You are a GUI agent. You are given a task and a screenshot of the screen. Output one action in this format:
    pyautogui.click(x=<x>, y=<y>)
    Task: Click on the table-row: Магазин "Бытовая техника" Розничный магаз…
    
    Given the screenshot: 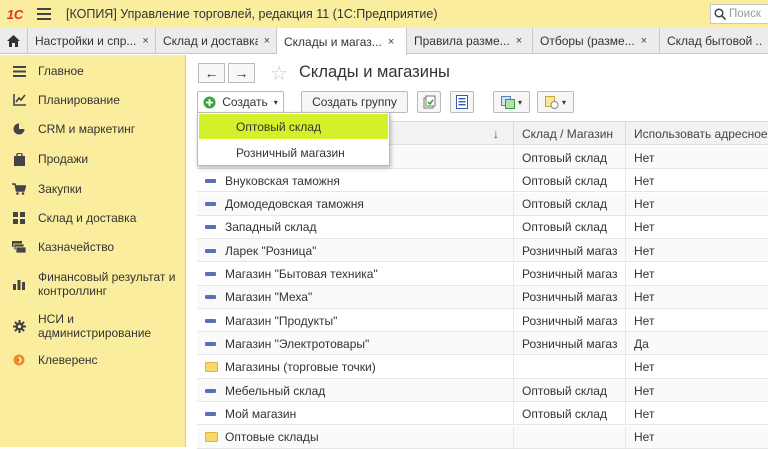 What is the action you would take?
    pyautogui.click(x=482, y=274)
    